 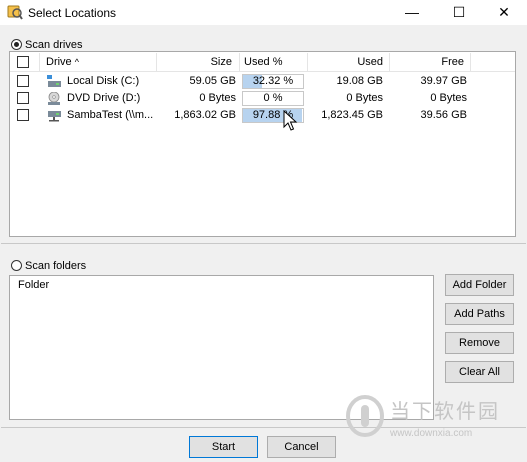 What do you see at coordinates (54, 98) in the screenshot?
I see `dvd-drive-icon` at bounding box center [54, 98].